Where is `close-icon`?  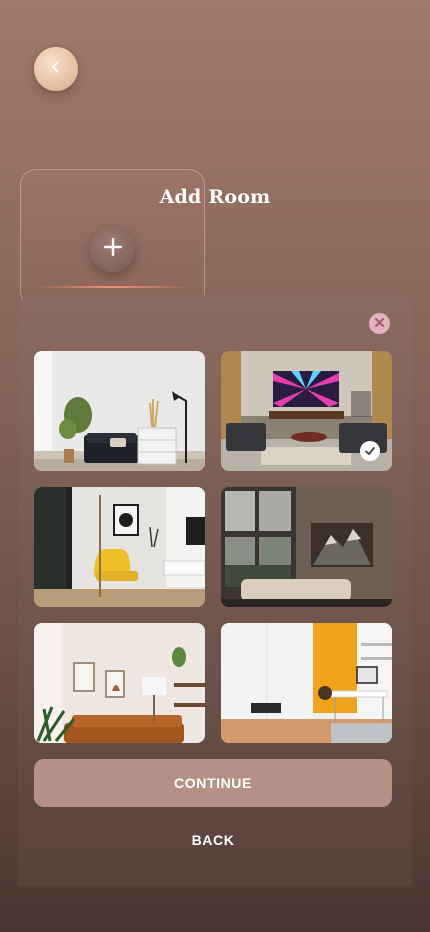
close-icon is located at coordinates (379, 324).